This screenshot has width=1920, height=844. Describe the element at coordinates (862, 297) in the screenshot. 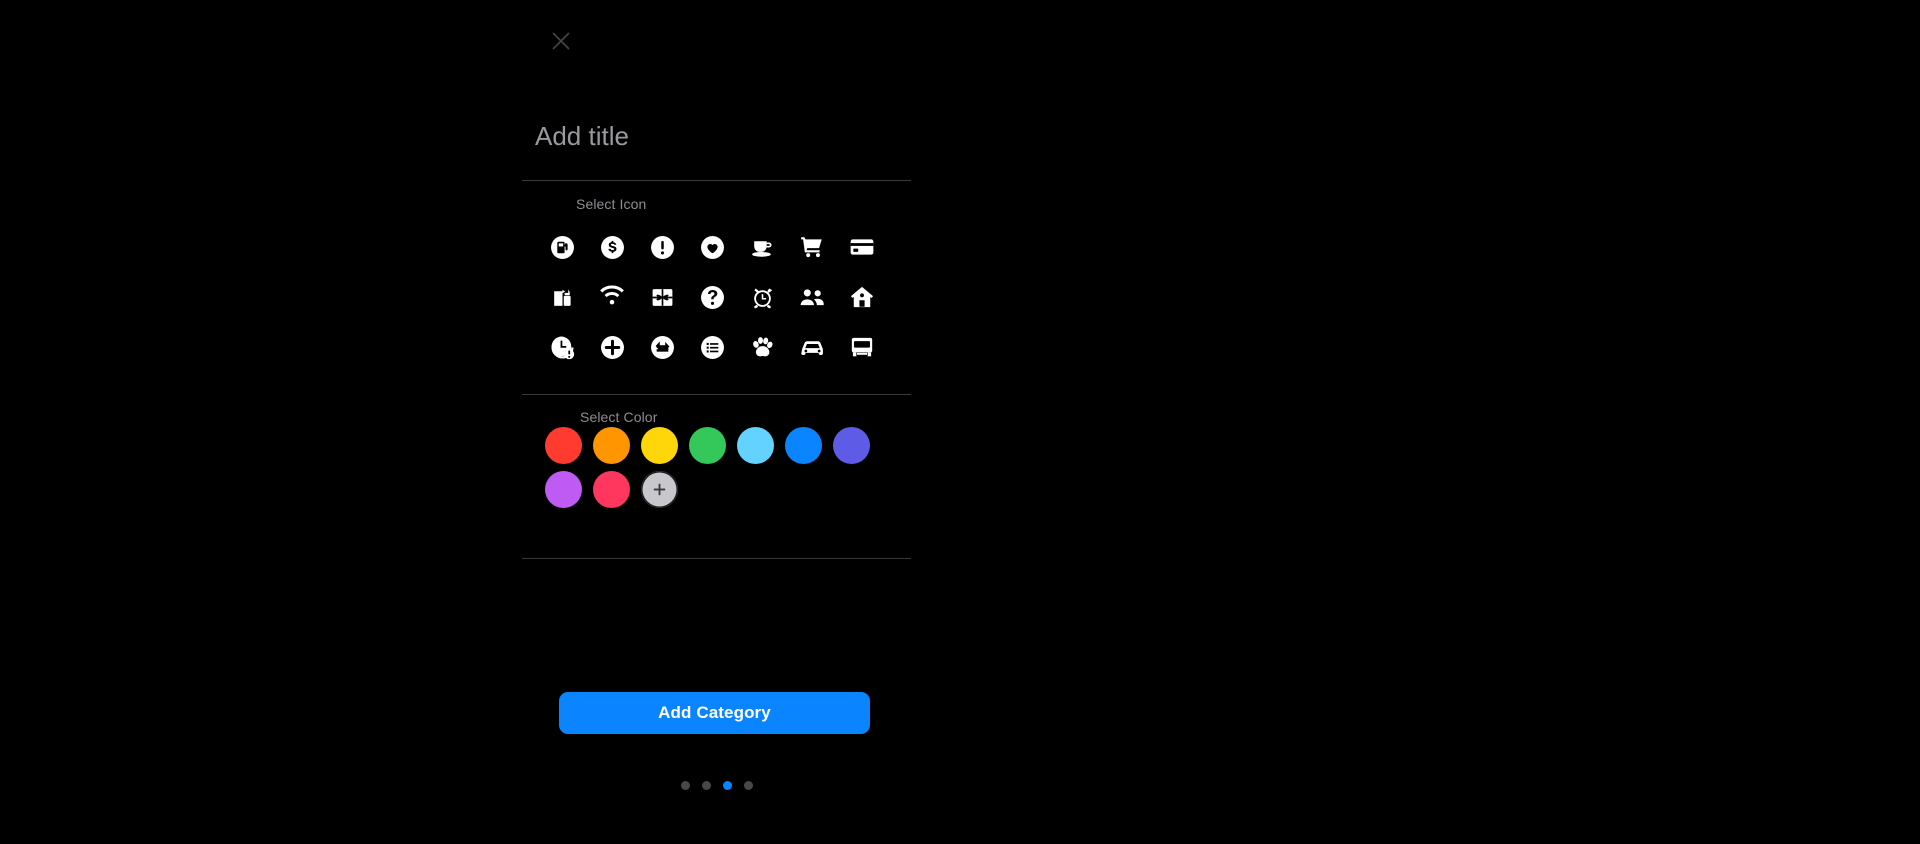

I see `home-icon` at that location.